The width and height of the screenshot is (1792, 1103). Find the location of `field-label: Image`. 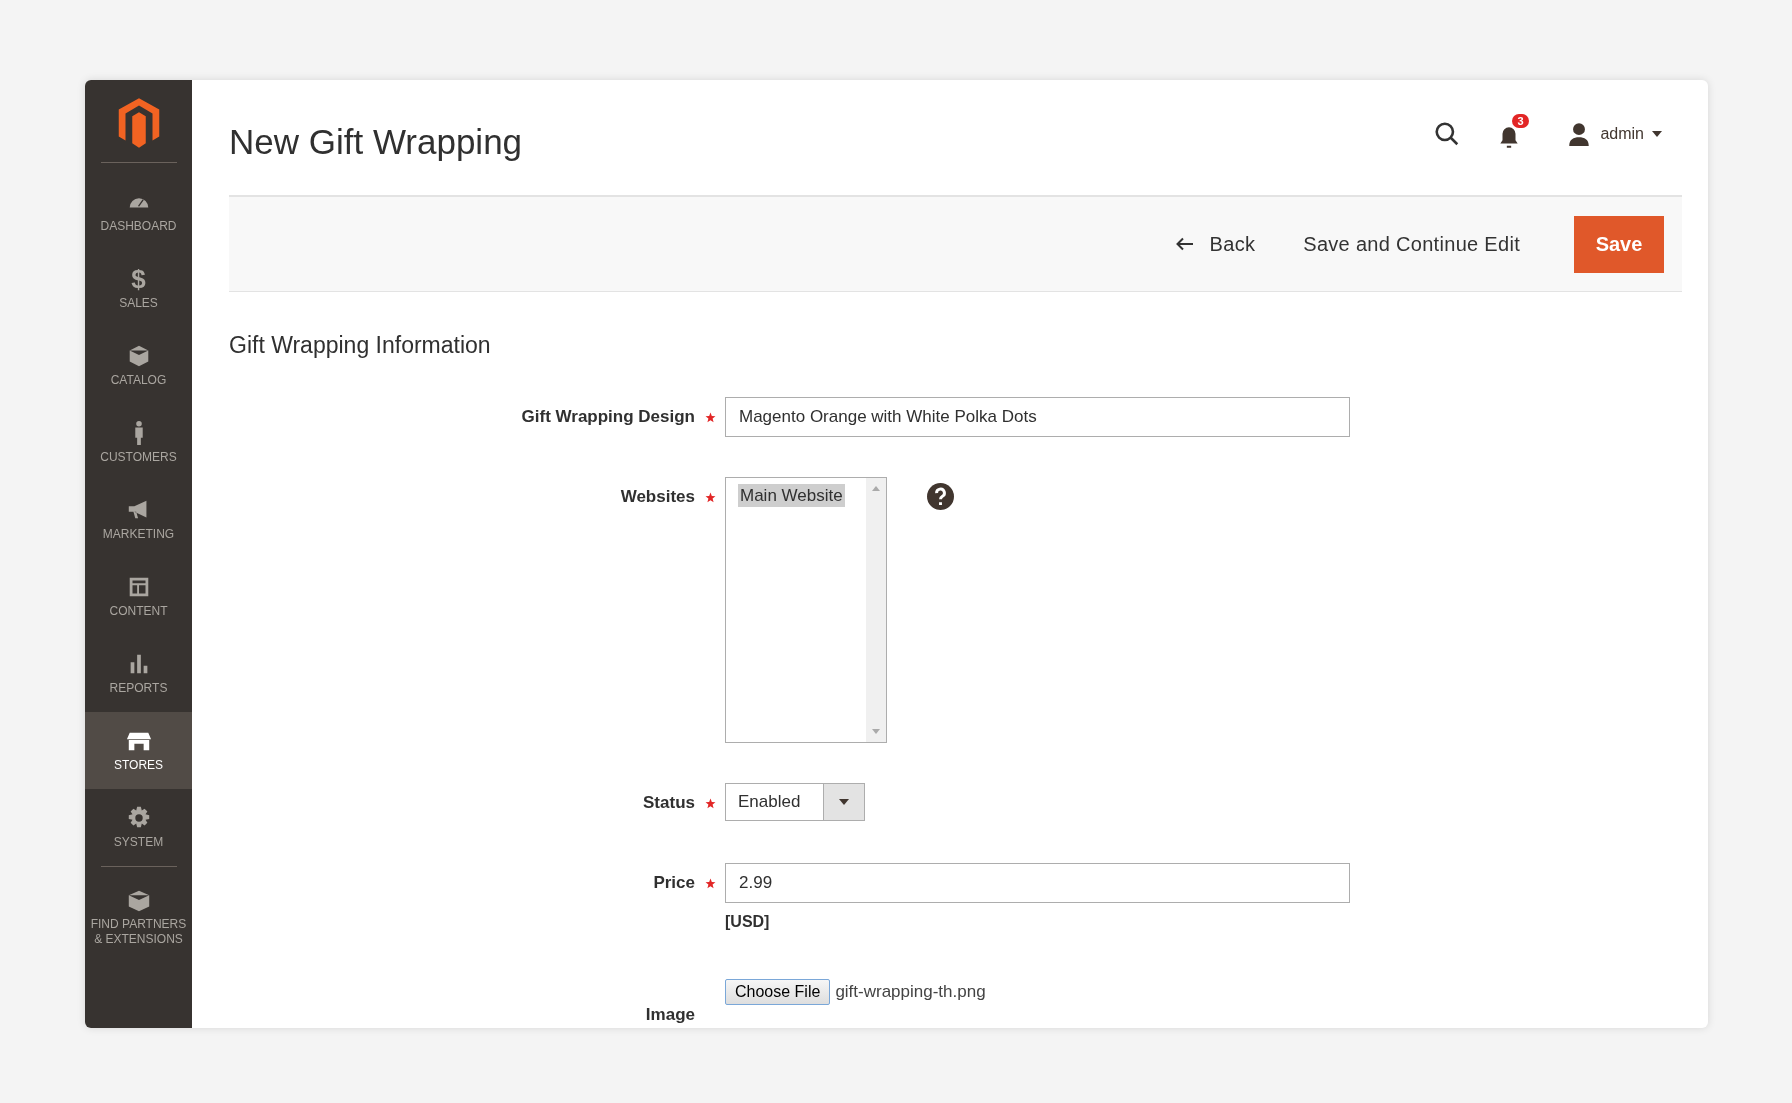

field-label: Image is located at coordinates (670, 1015).